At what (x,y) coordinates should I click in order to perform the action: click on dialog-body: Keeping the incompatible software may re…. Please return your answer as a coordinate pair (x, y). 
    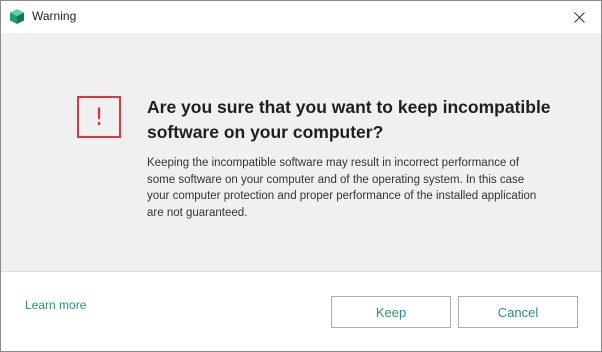
    Looking at the image, I should click on (342, 188).